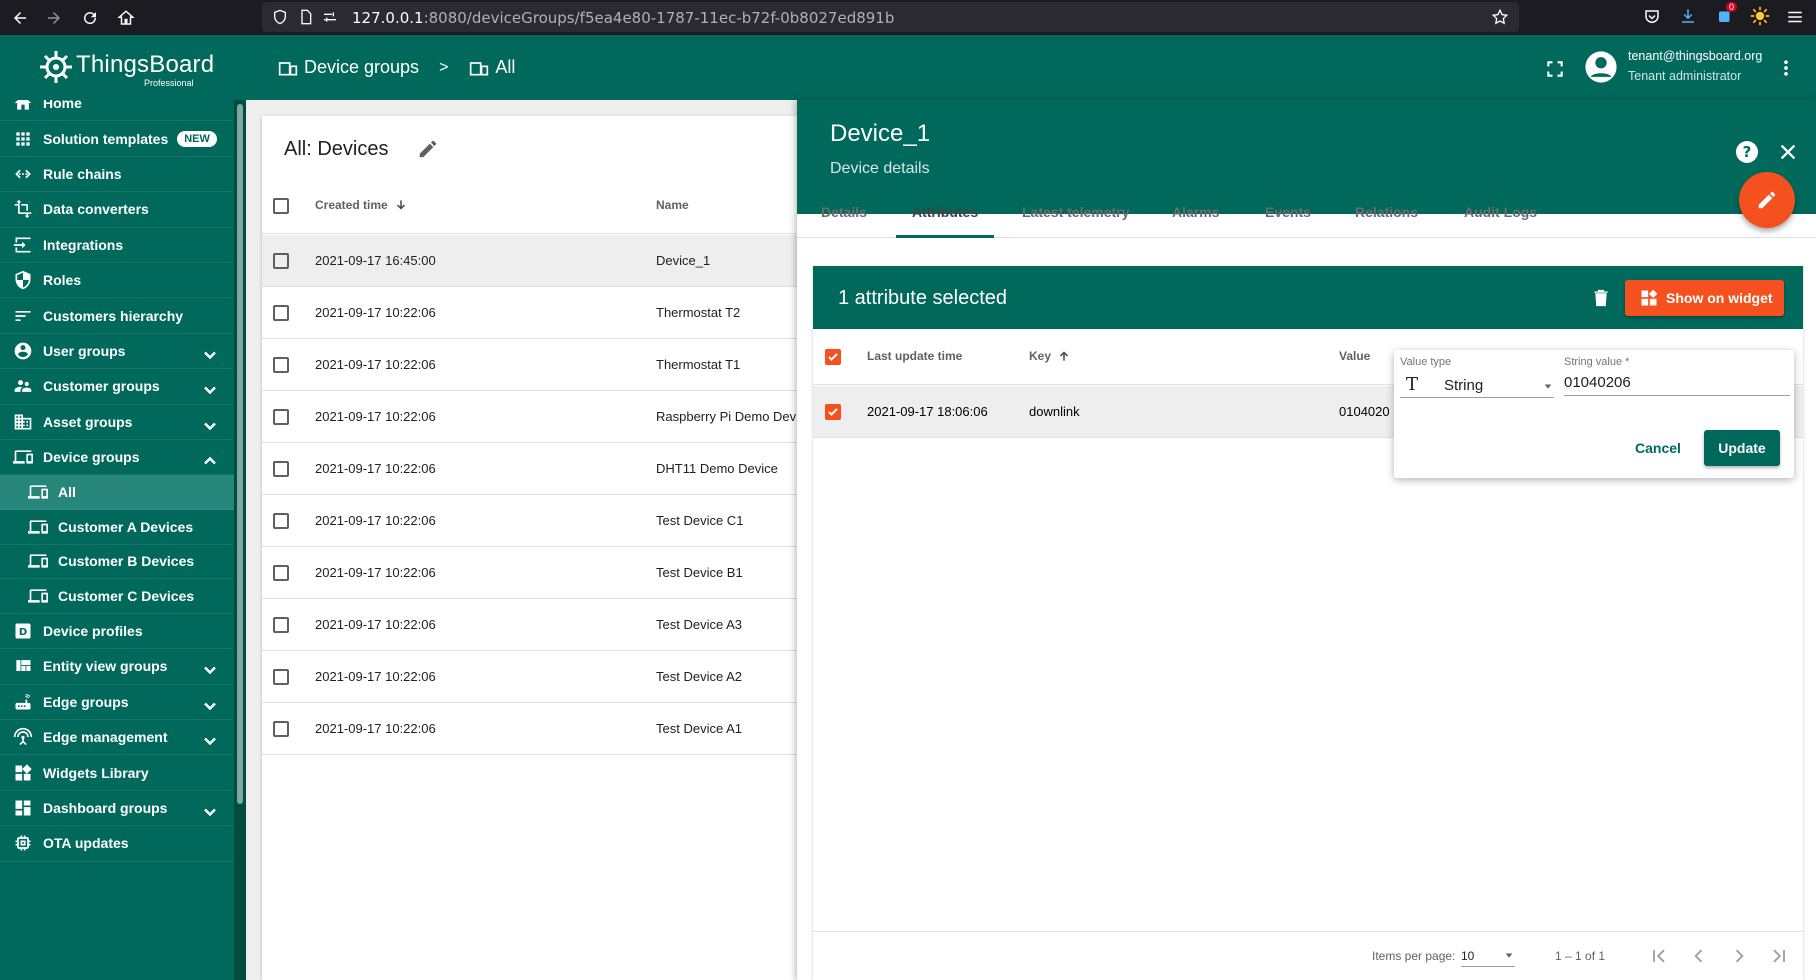 The height and width of the screenshot is (980, 1816). I want to click on select-all-attributes-checkbox, so click(833, 357).